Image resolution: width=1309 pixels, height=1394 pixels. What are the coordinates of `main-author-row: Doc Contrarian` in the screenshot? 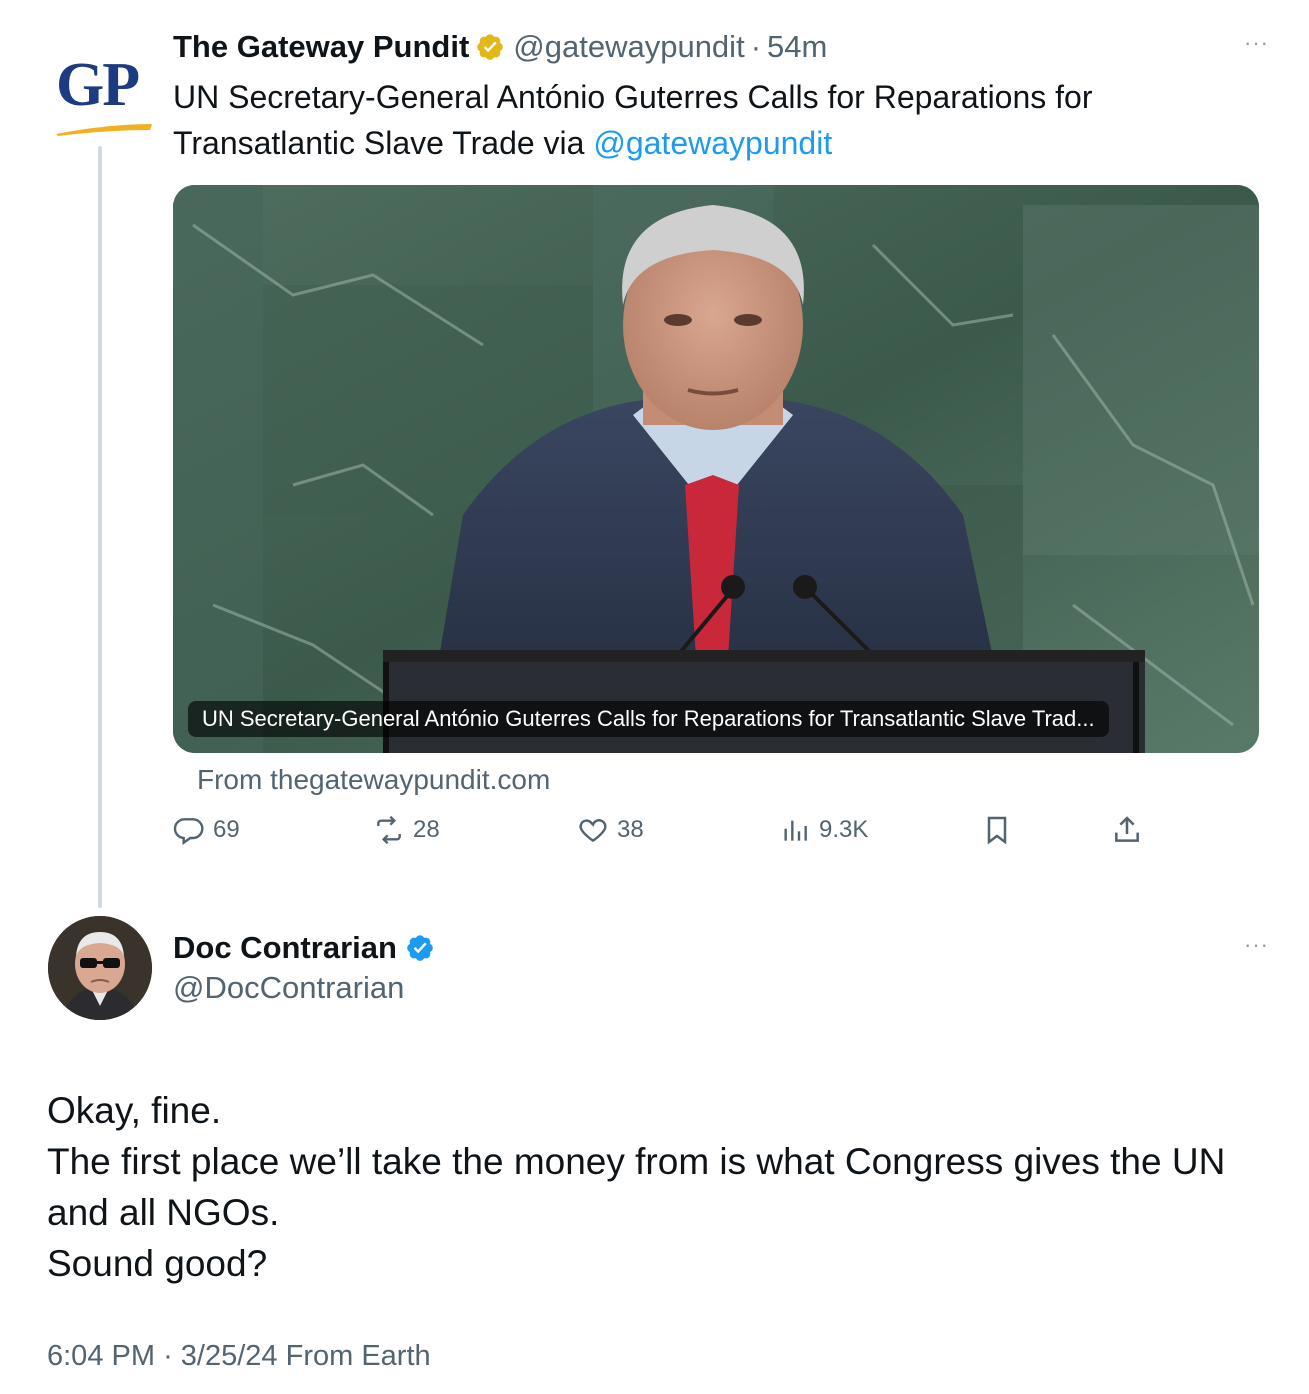 It's located at (304, 948).